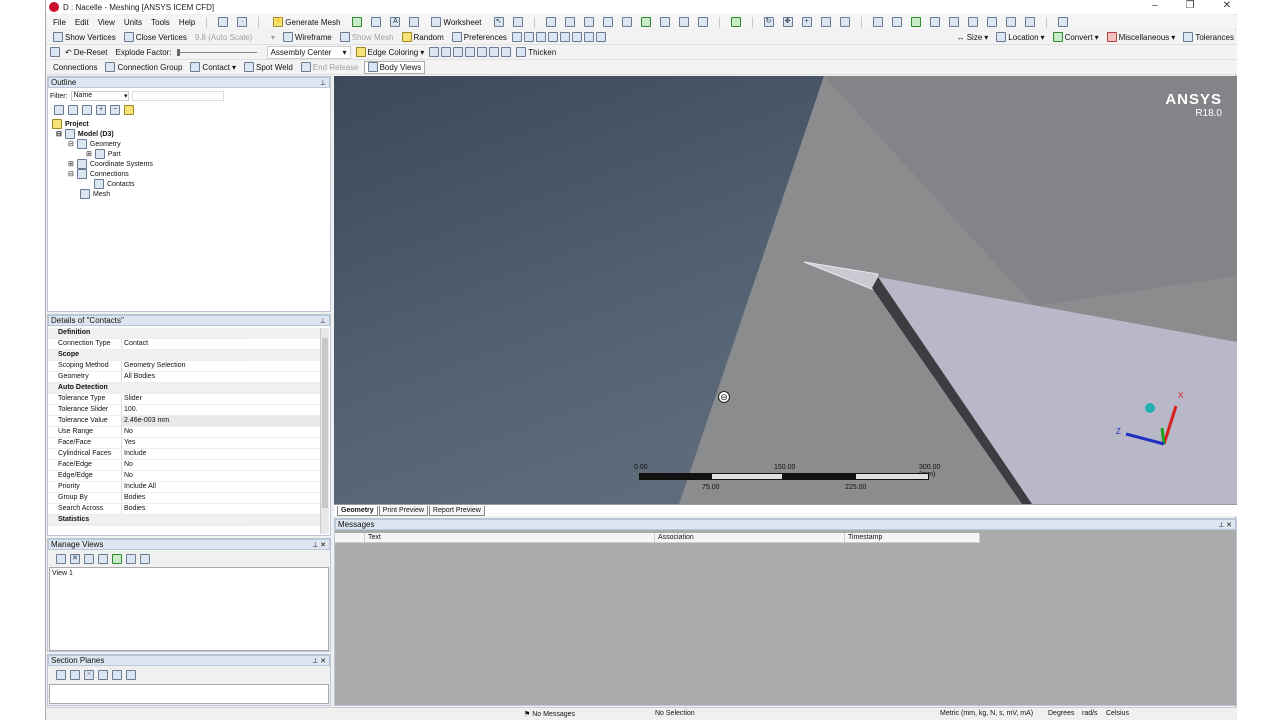  Describe the element at coordinates (221, 454) in the screenshot. I see `detail-value: Include` at that location.